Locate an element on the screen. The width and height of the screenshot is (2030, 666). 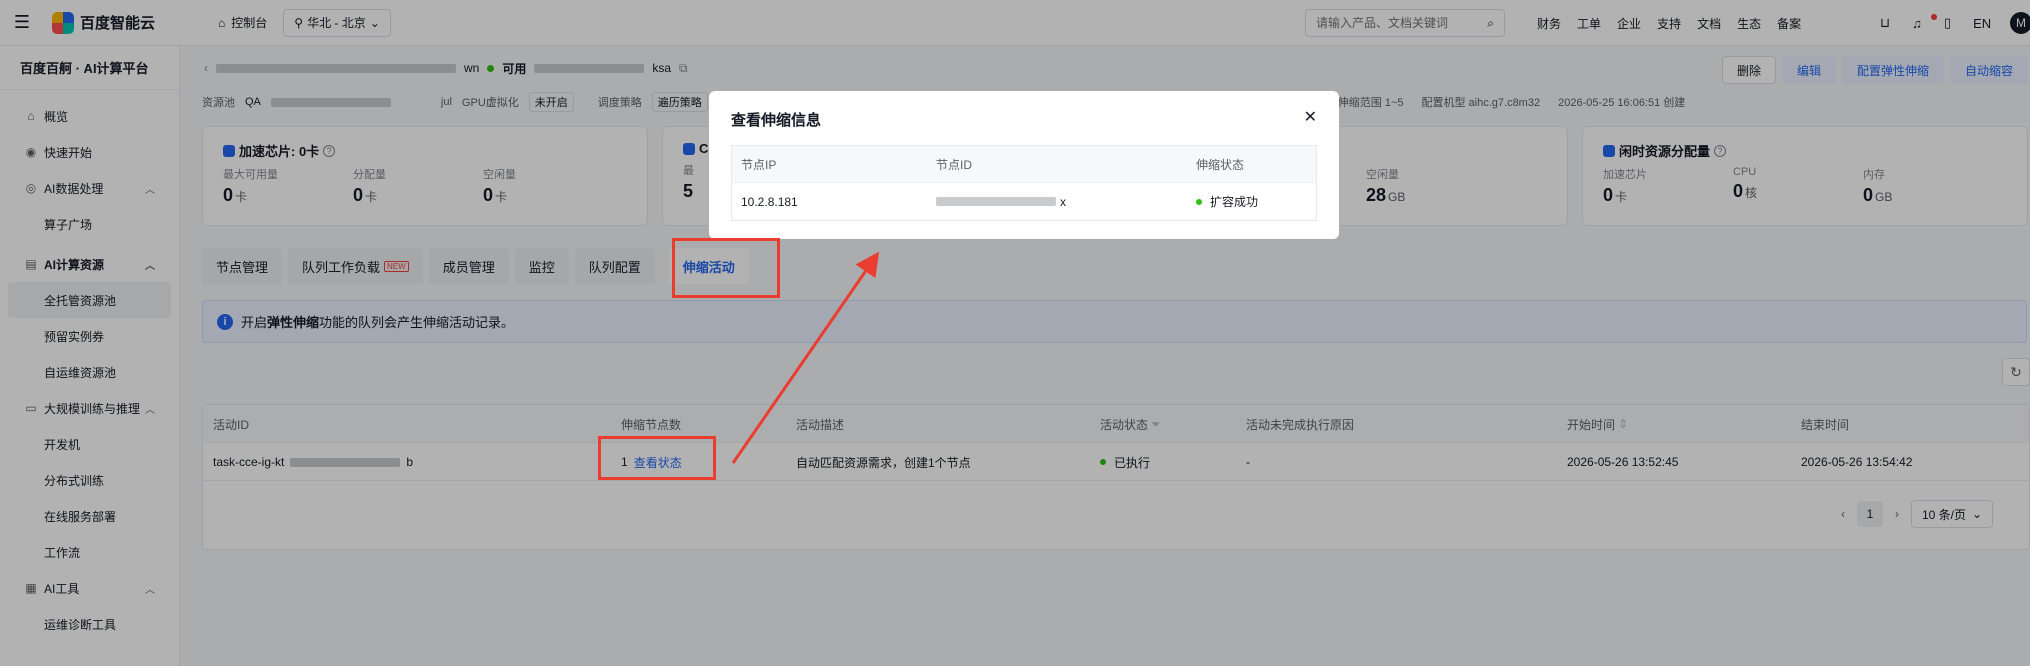
table-row: 10.2.8.181 x 扩容成功 is located at coordinates (1024, 201).